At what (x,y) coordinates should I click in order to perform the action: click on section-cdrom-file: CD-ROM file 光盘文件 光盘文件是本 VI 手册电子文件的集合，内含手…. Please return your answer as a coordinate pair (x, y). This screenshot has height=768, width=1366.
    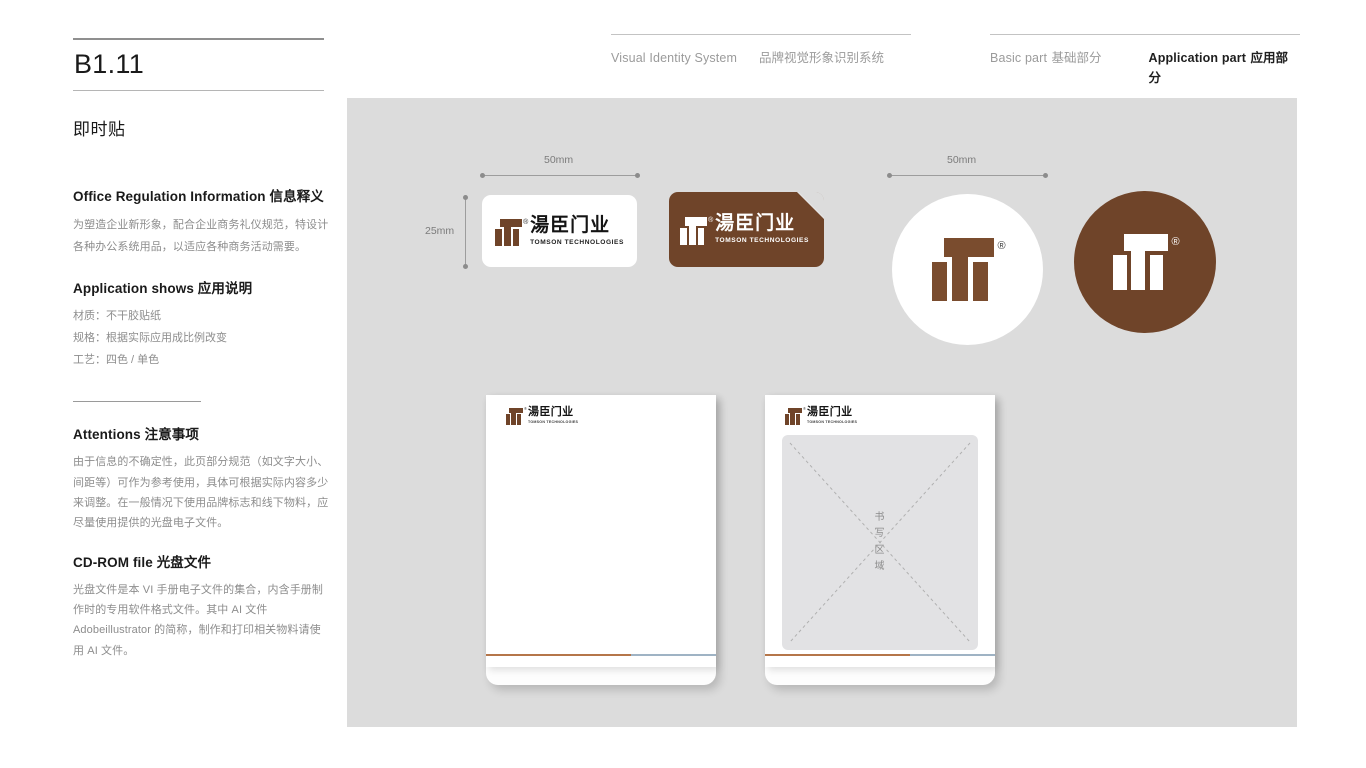
    Looking at the image, I should click on (202, 597).